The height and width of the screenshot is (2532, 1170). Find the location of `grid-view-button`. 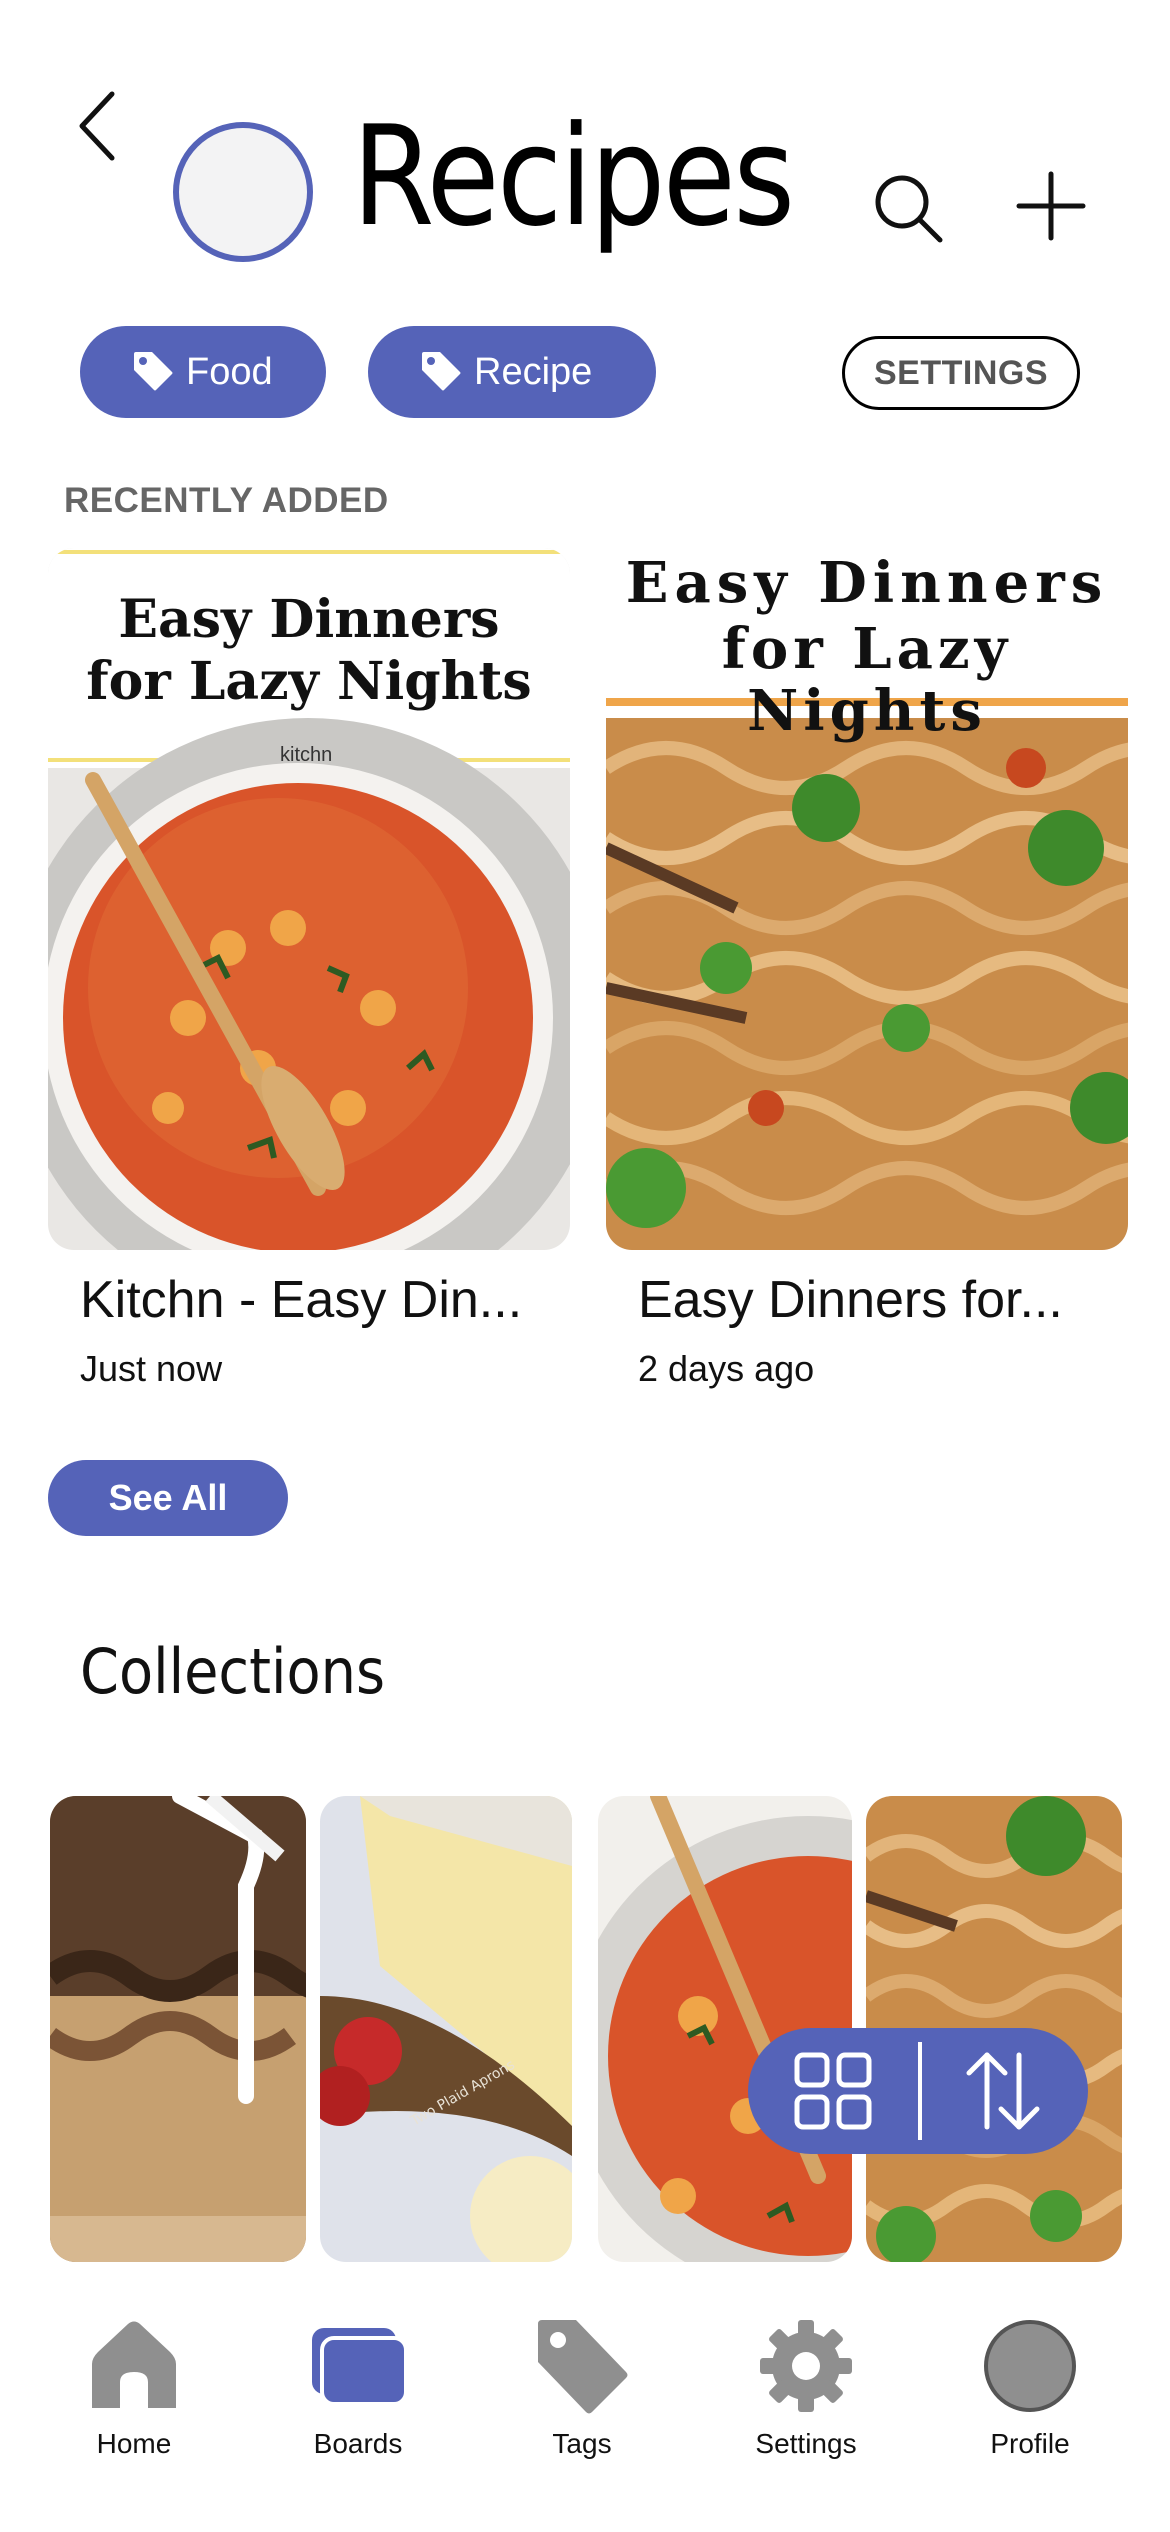

grid-view-button is located at coordinates (833, 2091).